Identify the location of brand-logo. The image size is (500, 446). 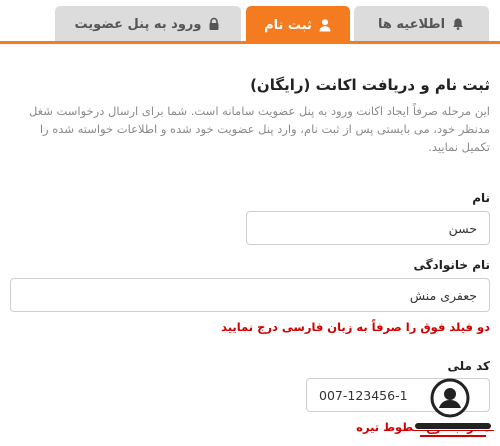
(454, 407).